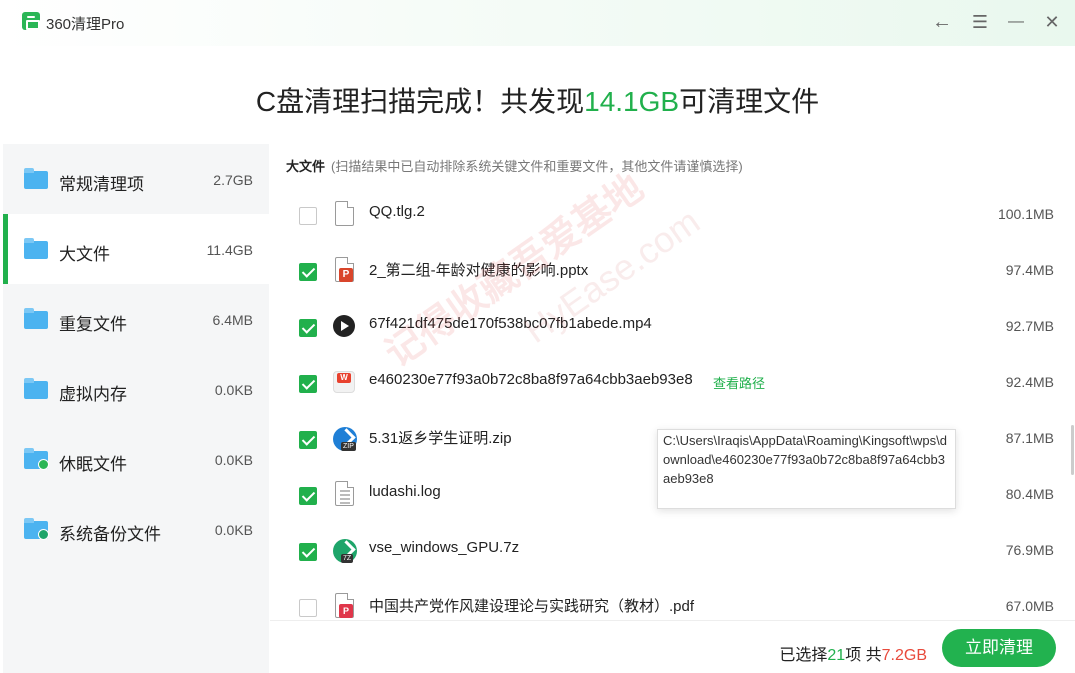 This screenshot has height=673, width=1075. What do you see at coordinates (101, 184) in the screenshot?
I see `sidebar-item-label: 常规清理项` at bounding box center [101, 184].